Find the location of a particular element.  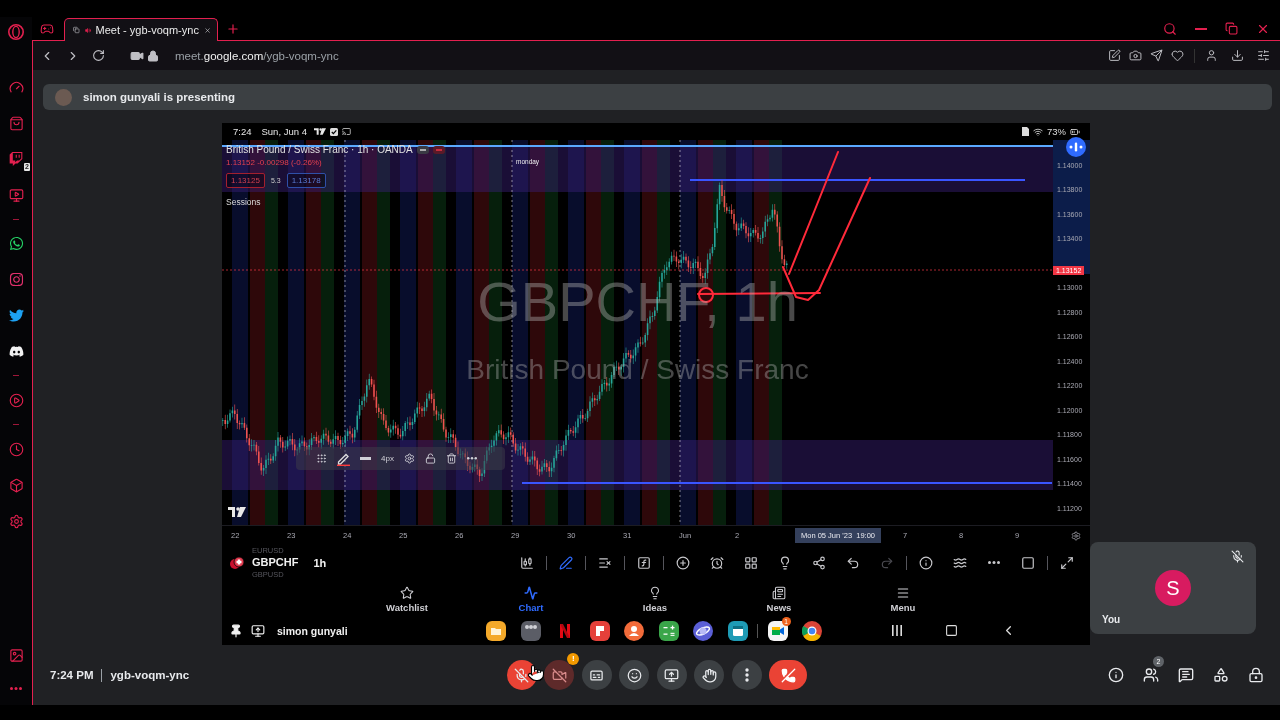

instagram-icon is located at coordinates (16, 279).